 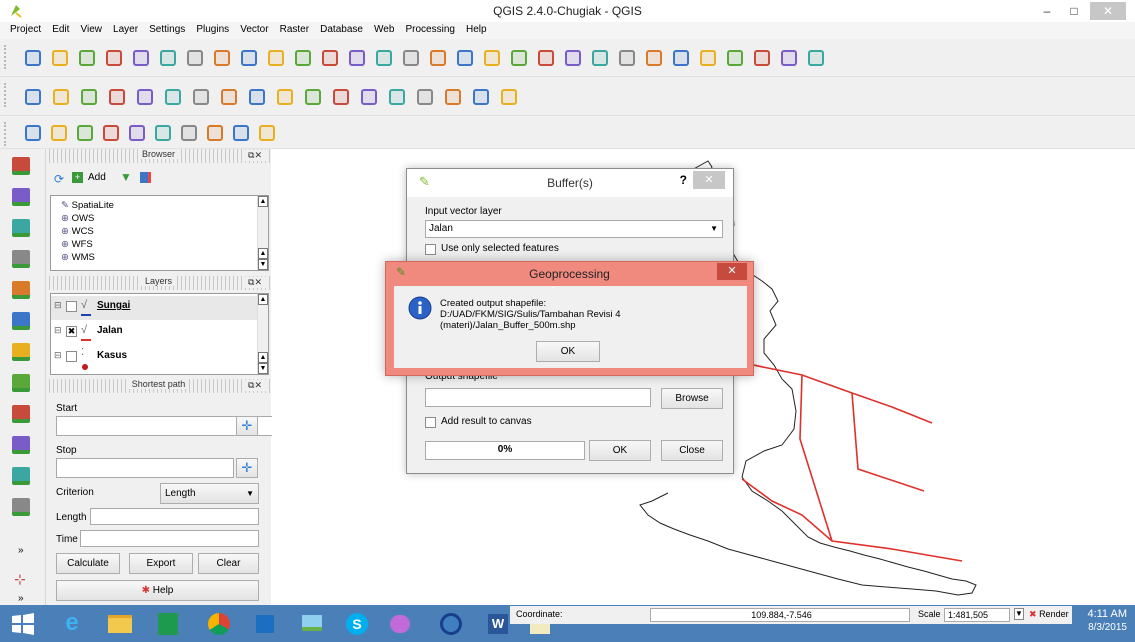 What do you see at coordinates (438, 58) in the screenshot?
I see `zoom-next-icon` at bounding box center [438, 58].